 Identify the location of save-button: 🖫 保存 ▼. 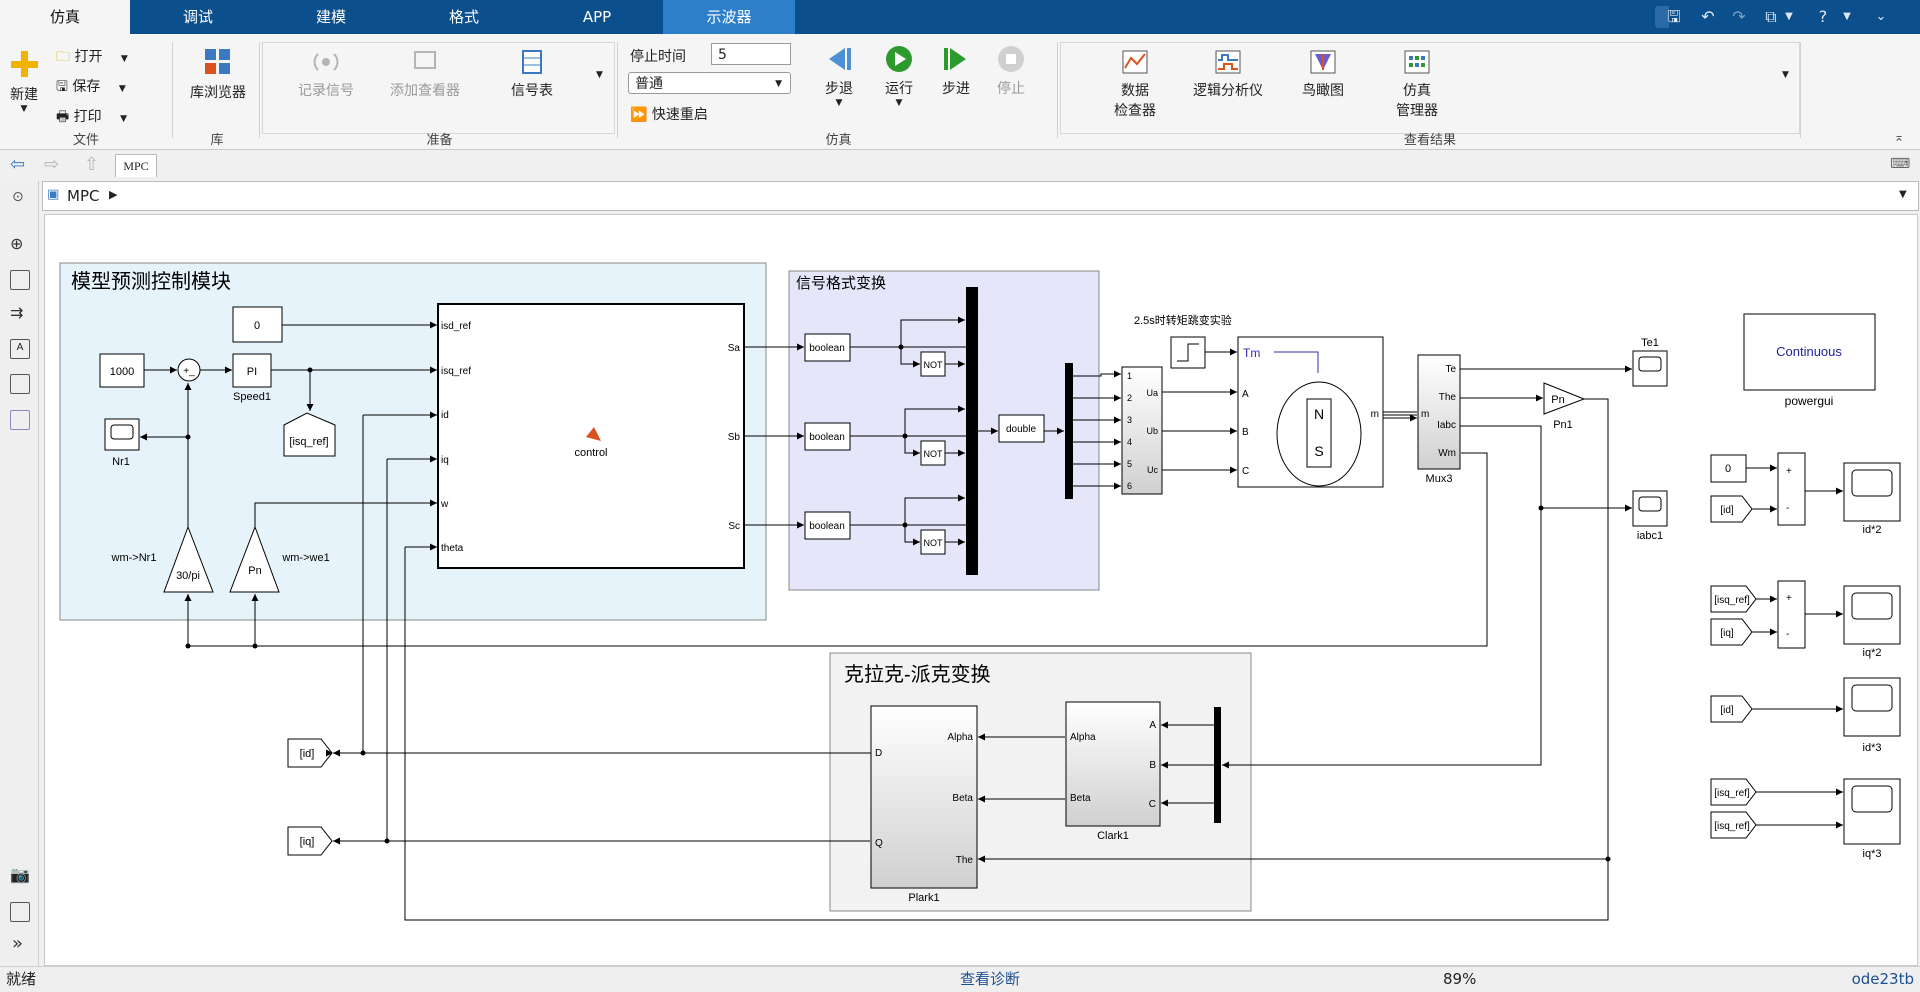
(91, 88).